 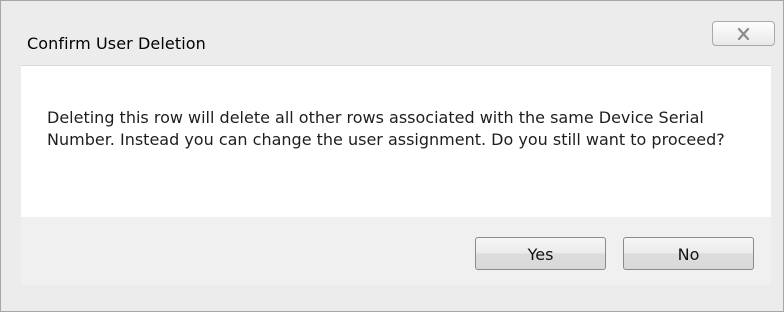 What do you see at coordinates (688, 253) in the screenshot?
I see `no-button: No` at bounding box center [688, 253].